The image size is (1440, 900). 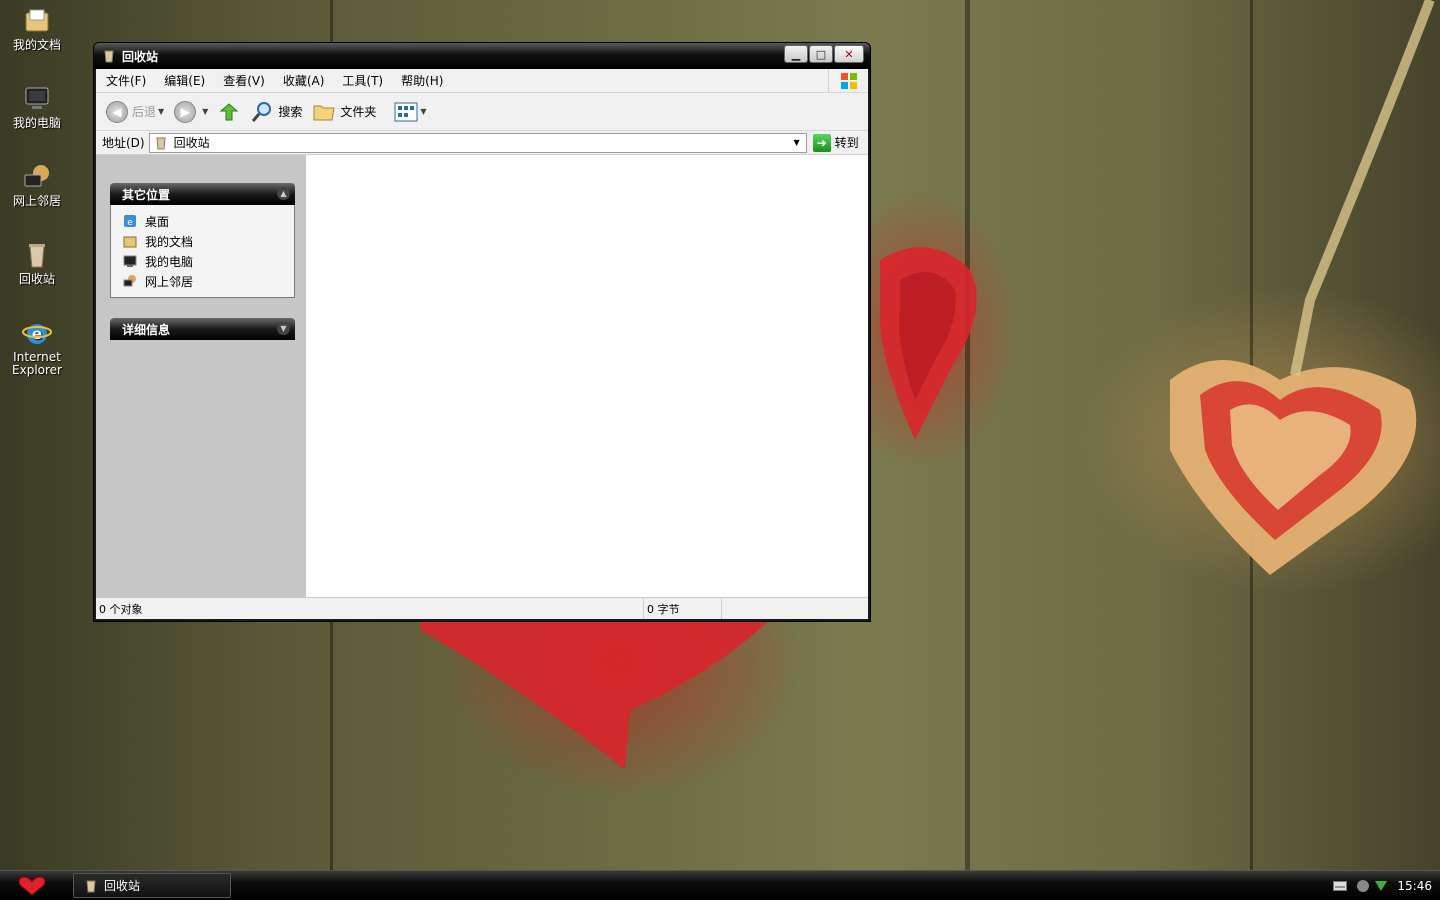 I want to click on address-input: 回收站 ▼, so click(x=477, y=142).